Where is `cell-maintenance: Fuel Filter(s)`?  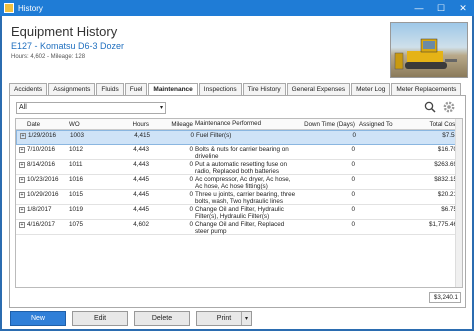
cell-maintenance: Fuel Filter(s) is located at coordinates (214, 135).